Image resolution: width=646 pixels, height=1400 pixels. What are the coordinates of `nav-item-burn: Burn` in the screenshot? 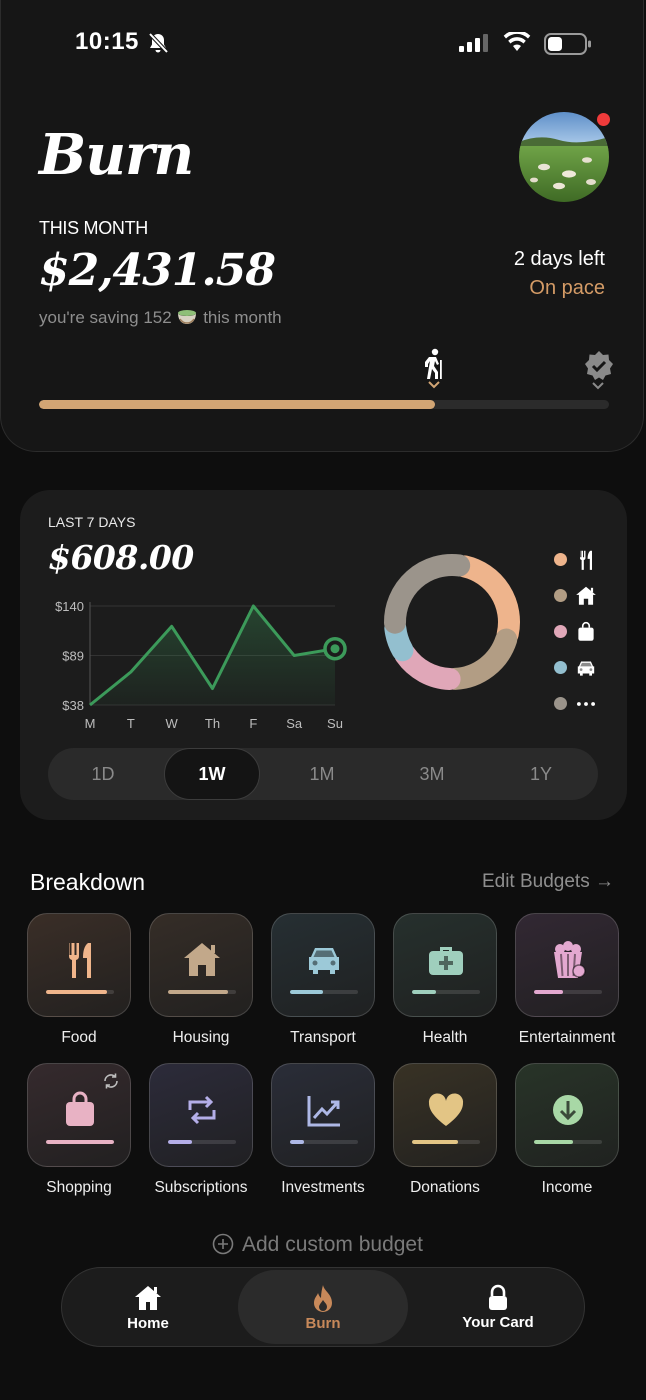 It's located at (323, 1307).